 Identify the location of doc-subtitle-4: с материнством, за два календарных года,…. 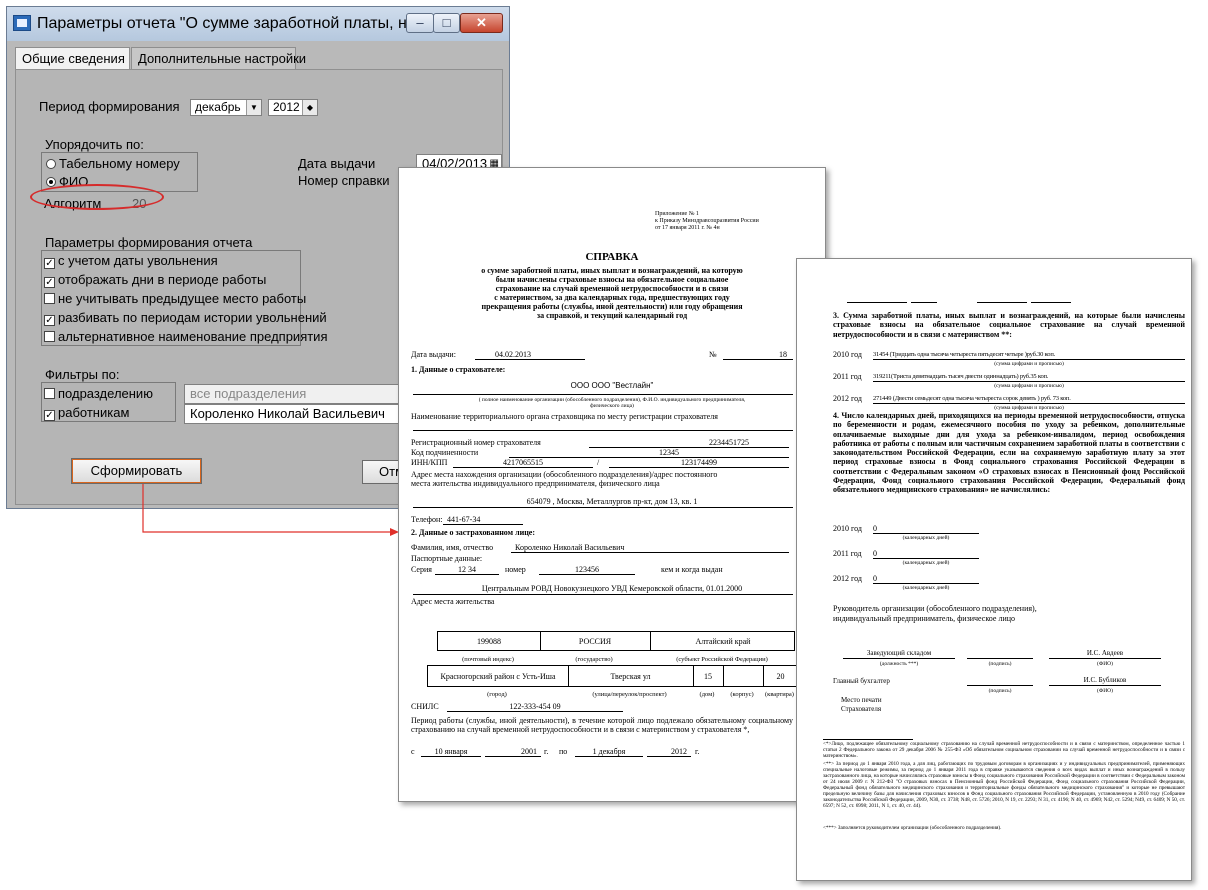
(612, 297).